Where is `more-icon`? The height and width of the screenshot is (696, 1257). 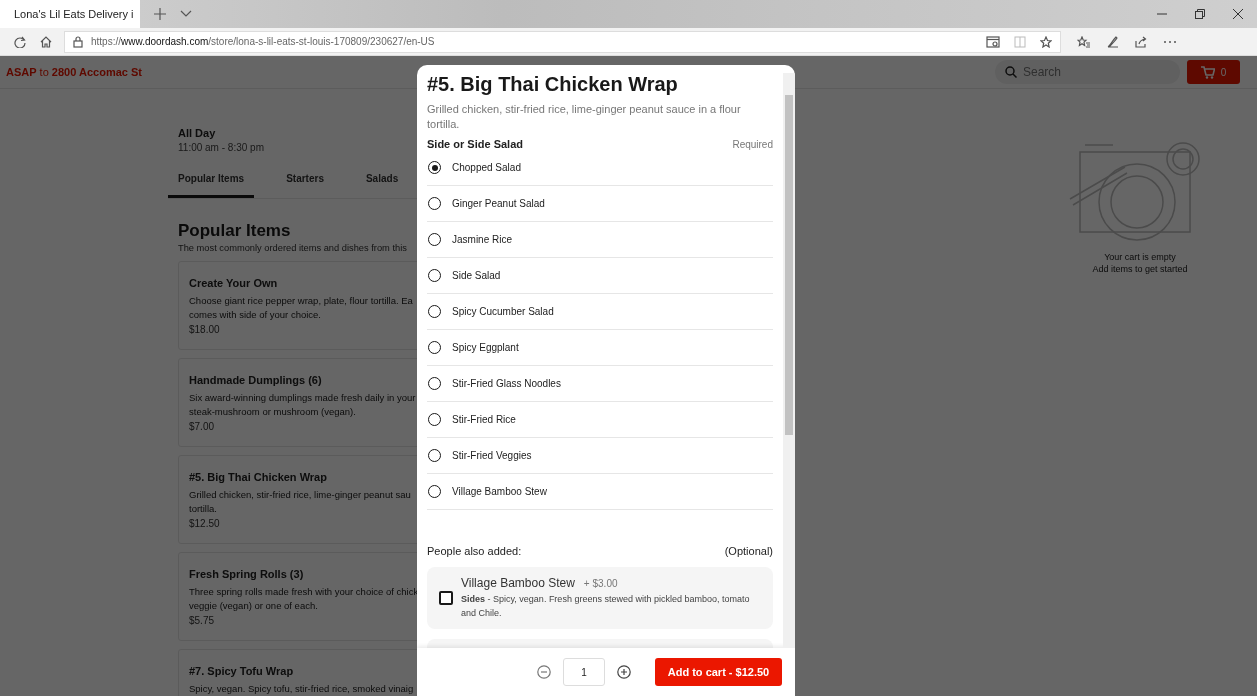
more-icon is located at coordinates (1170, 41).